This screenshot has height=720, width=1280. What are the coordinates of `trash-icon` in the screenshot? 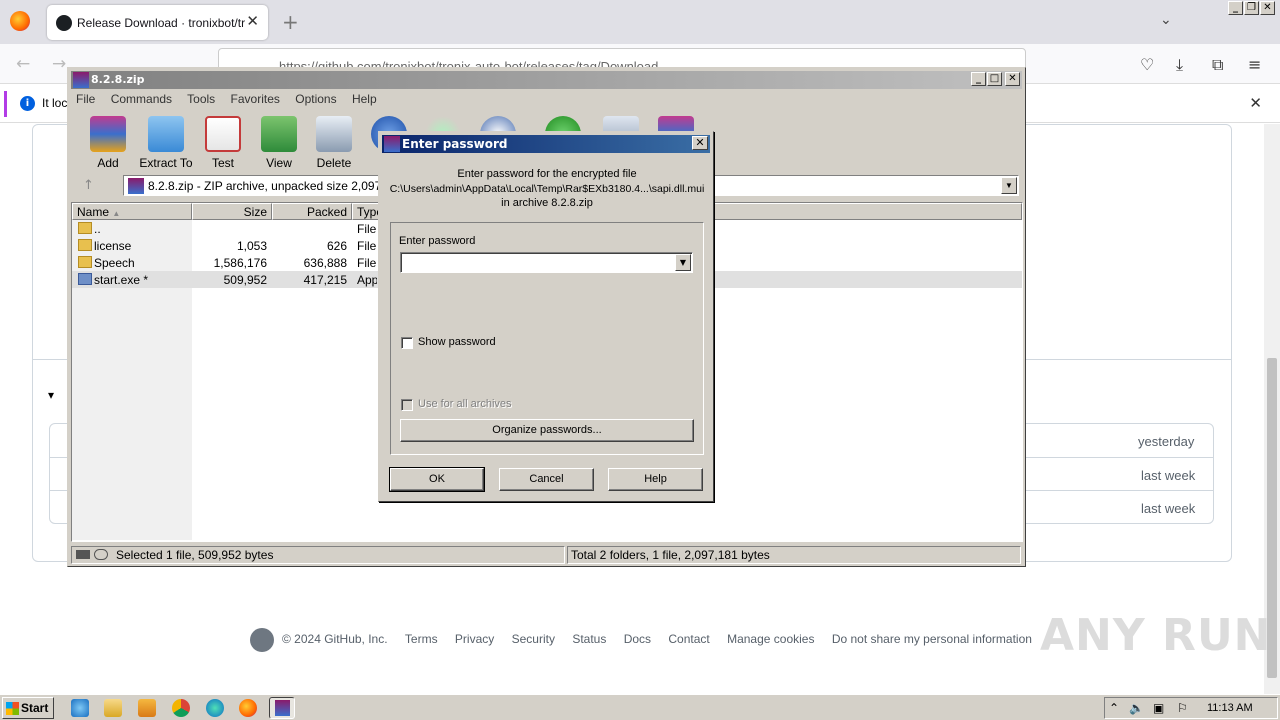 It's located at (334, 134).